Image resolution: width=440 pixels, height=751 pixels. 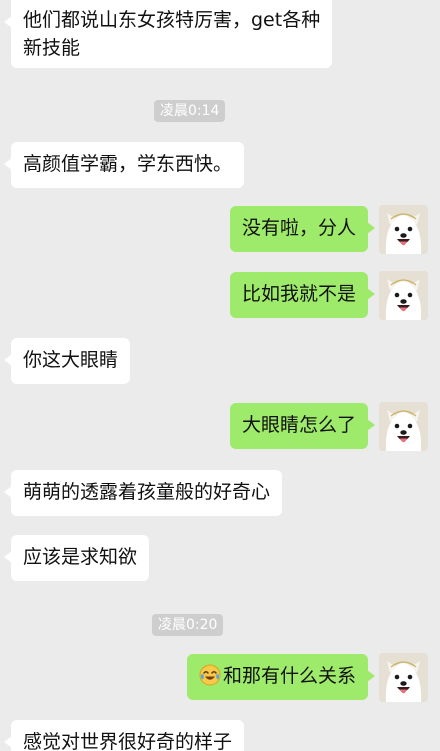 I want to click on message-bubble-sent: 比如我就不是, so click(x=302, y=295).